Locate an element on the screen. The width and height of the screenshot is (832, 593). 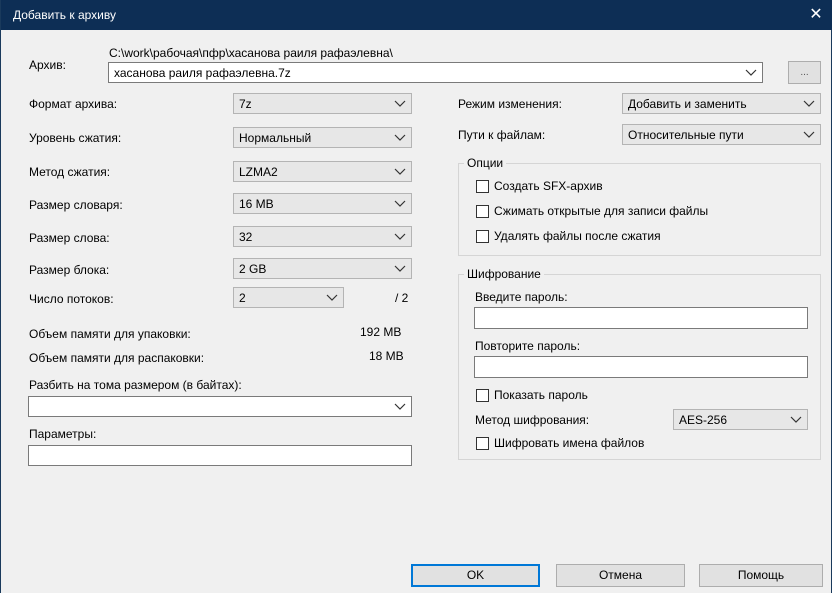
paths-combo: Относительные пути is located at coordinates (721, 134).